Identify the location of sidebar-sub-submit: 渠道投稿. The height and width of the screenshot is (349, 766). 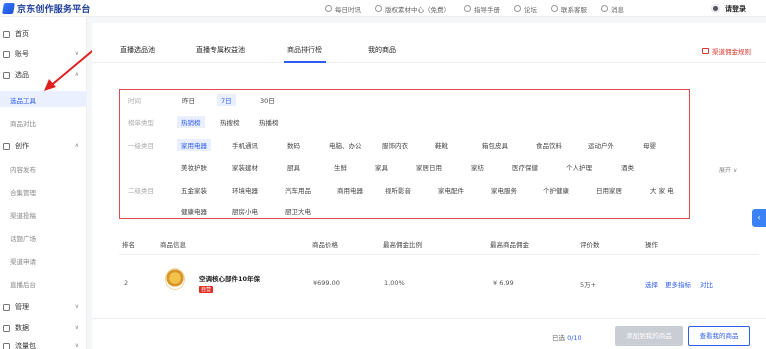
(23, 215).